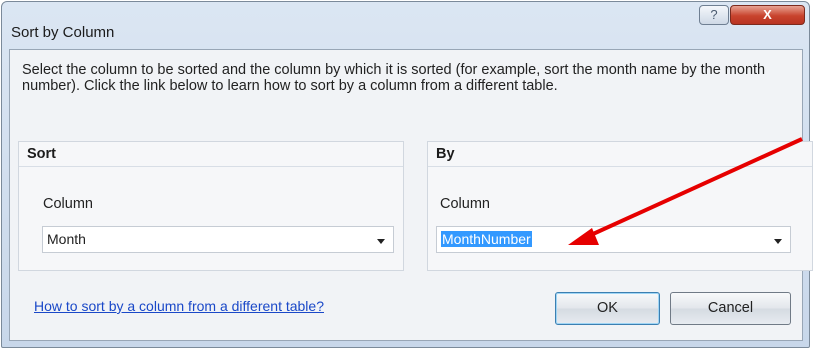 The height and width of the screenshot is (352, 815). Describe the element at coordinates (66, 239) in the screenshot. I see `sort-column-value: Month` at that location.